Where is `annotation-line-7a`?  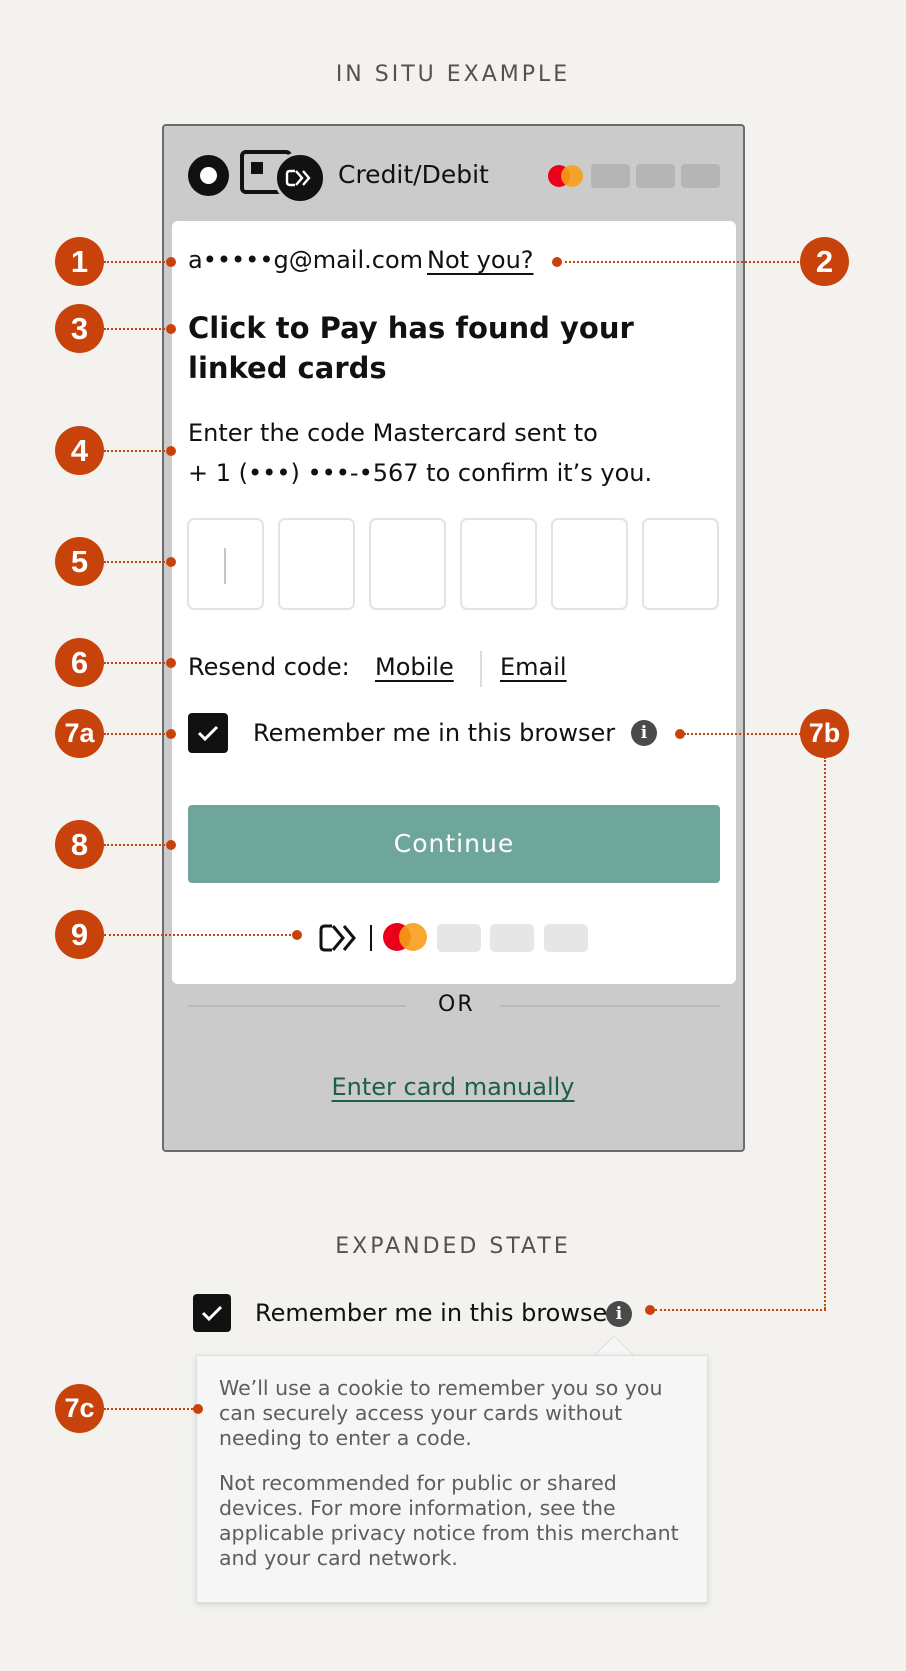 annotation-line-7a is located at coordinates (136, 734).